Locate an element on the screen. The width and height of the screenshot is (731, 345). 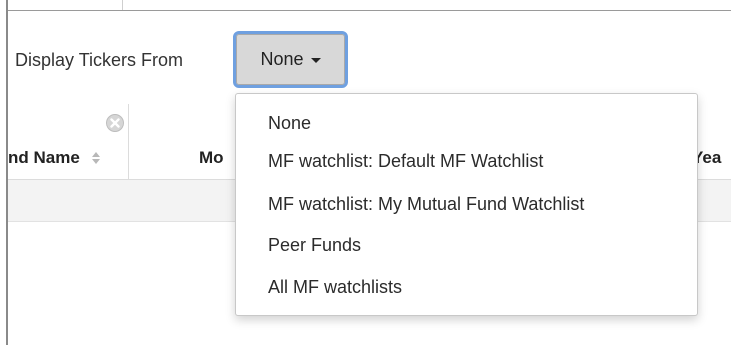
menu-item-my-mutual-fund-watchlist: MF watchlist: My Mutual Fund Watchlist is located at coordinates (426, 204).